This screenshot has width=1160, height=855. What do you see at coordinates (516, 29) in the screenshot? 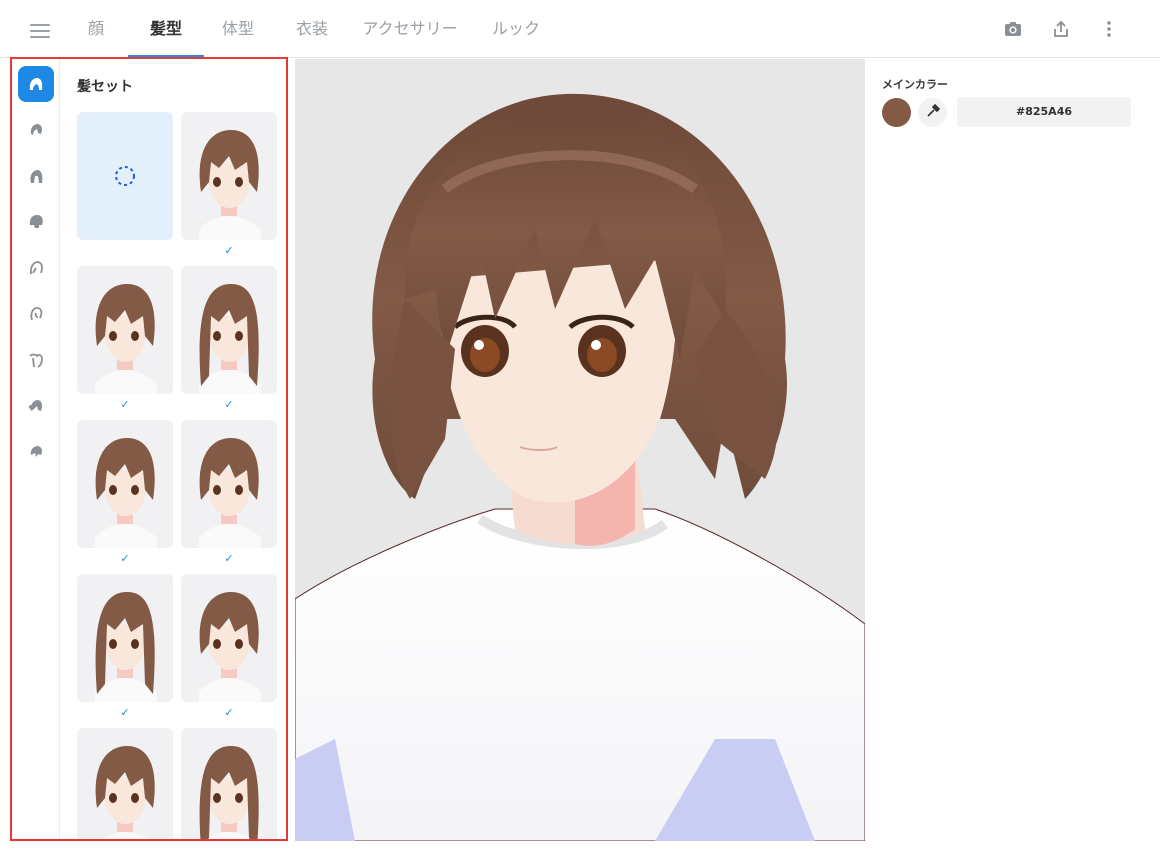
I see `tab-look: ルック` at bounding box center [516, 29].